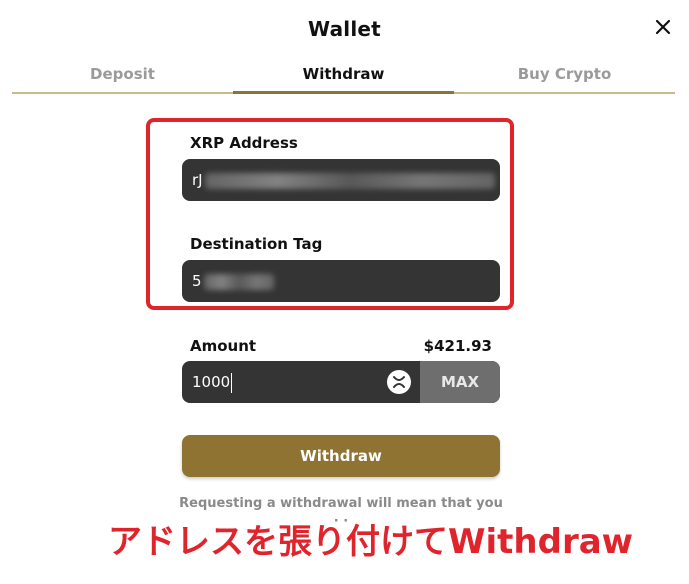 This screenshot has height=584, width=689. Describe the element at coordinates (457, 346) in the screenshot. I see `balance-value: $421.93` at that location.